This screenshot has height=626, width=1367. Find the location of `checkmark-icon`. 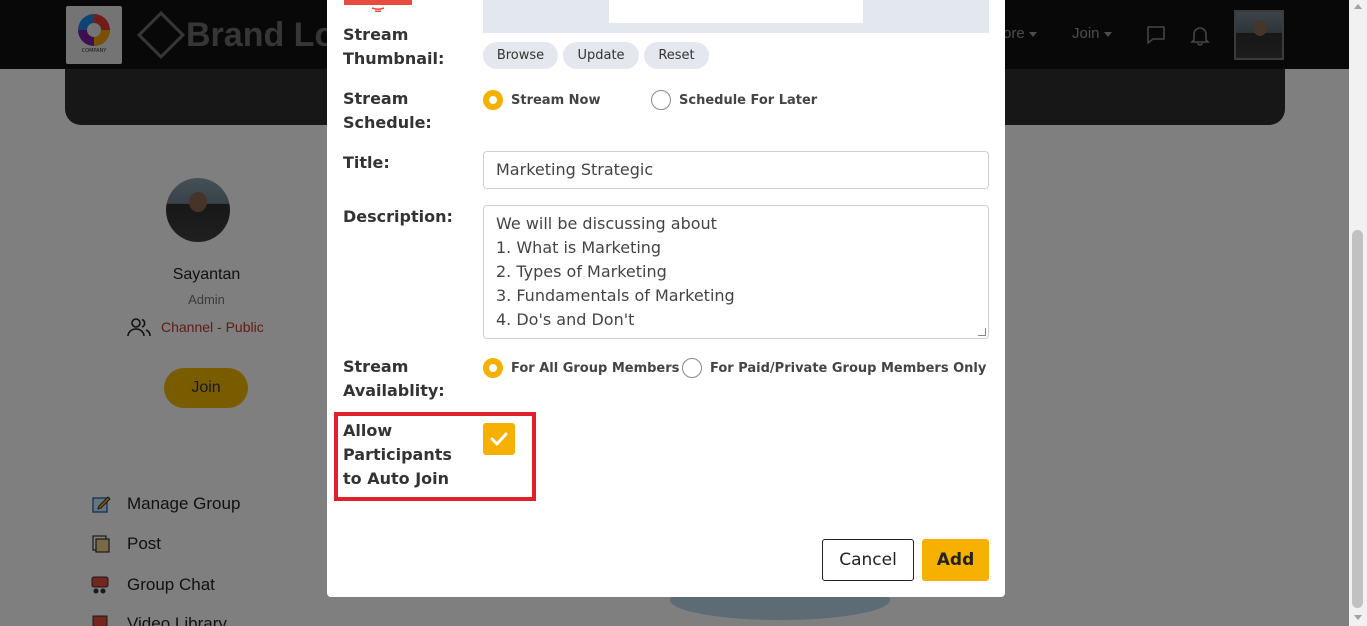

checkmark-icon is located at coordinates (499, 439).